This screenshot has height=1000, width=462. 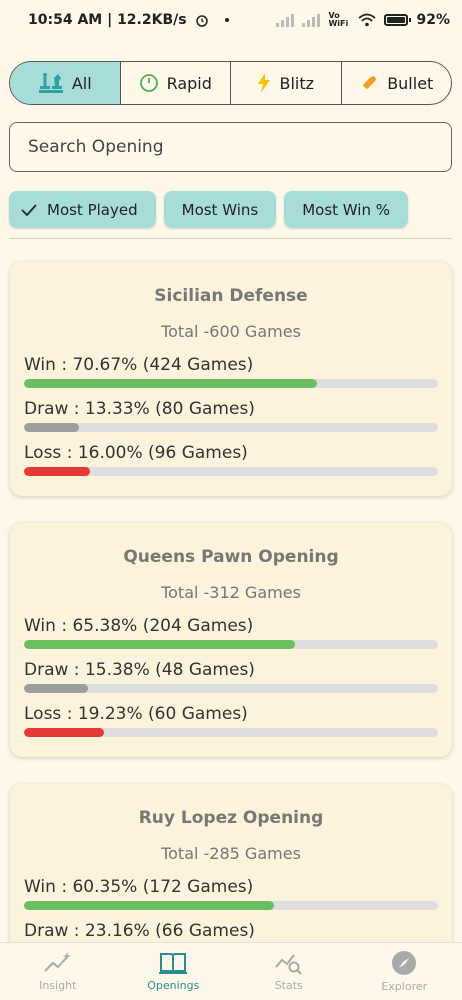 What do you see at coordinates (107, 20) in the screenshot?
I see `status-time: 10:54 AM | 12.2KB/s` at bounding box center [107, 20].